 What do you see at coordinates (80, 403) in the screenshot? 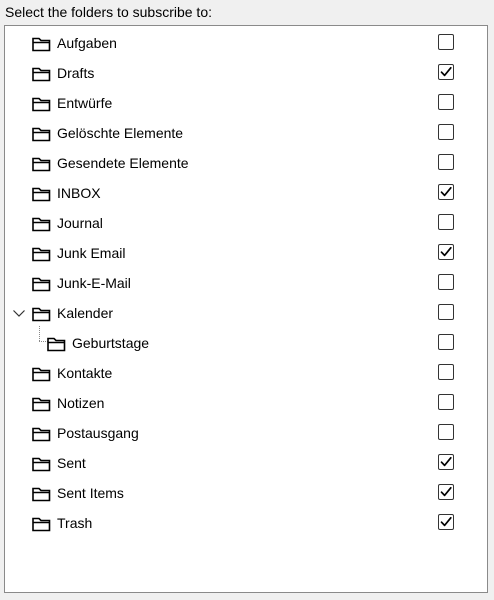
I see `folder-label: Notizen` at bounding box center [80, 403].